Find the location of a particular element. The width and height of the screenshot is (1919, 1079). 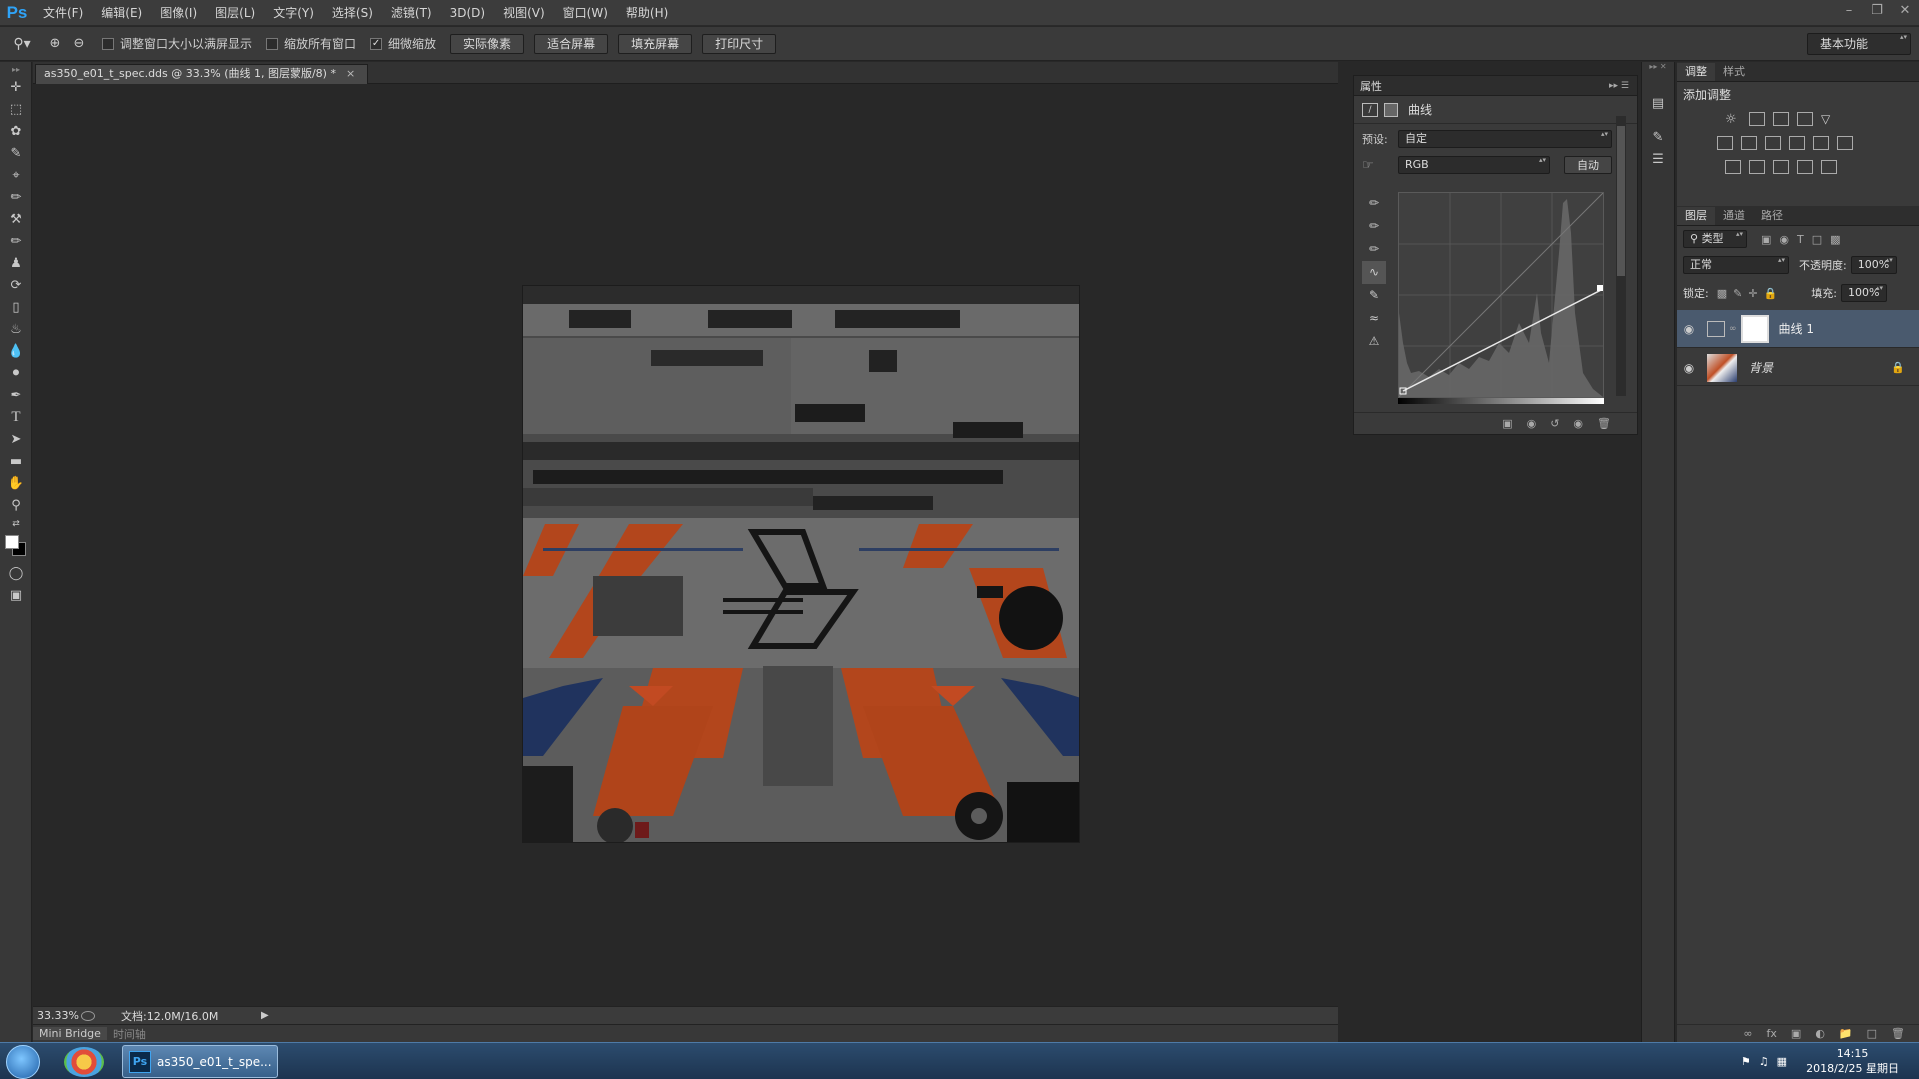

menu-window: 窗口(W) is located at coordinates (585, 13).